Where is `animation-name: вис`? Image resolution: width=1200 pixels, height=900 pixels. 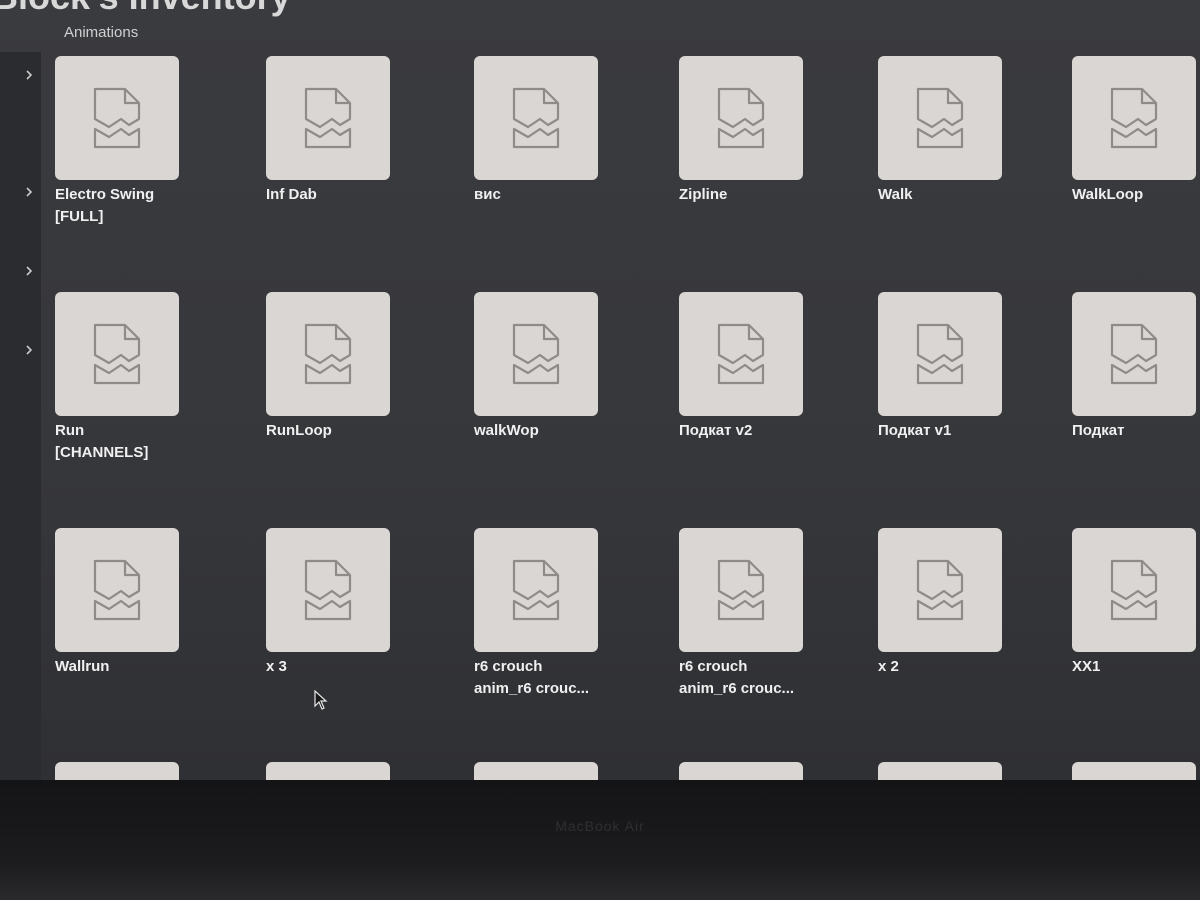 animation-name: вис is located at coordinates (487, 194).